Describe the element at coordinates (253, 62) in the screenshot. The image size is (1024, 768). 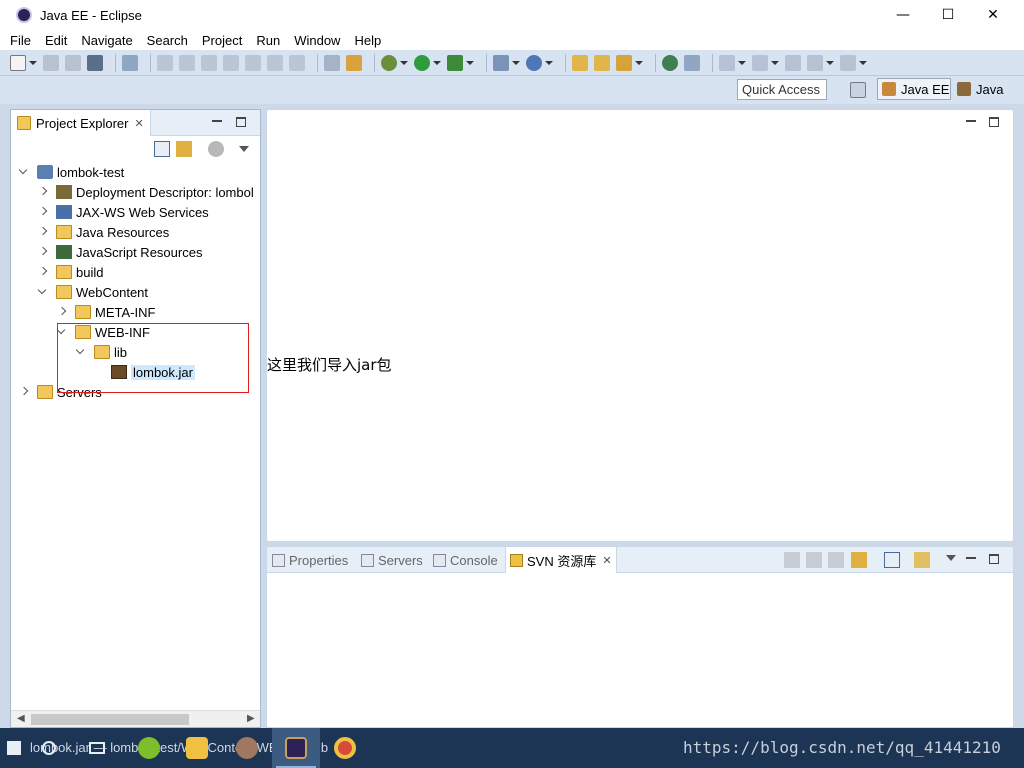
I see `step-into-icon` at that location.